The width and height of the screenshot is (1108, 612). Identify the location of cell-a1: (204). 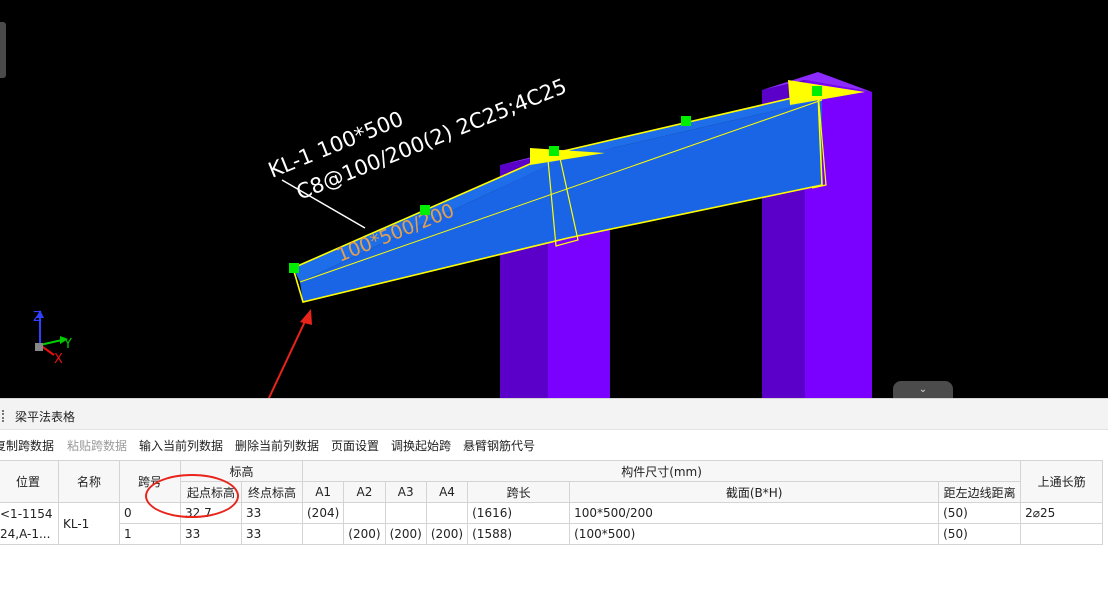
(323, 513).